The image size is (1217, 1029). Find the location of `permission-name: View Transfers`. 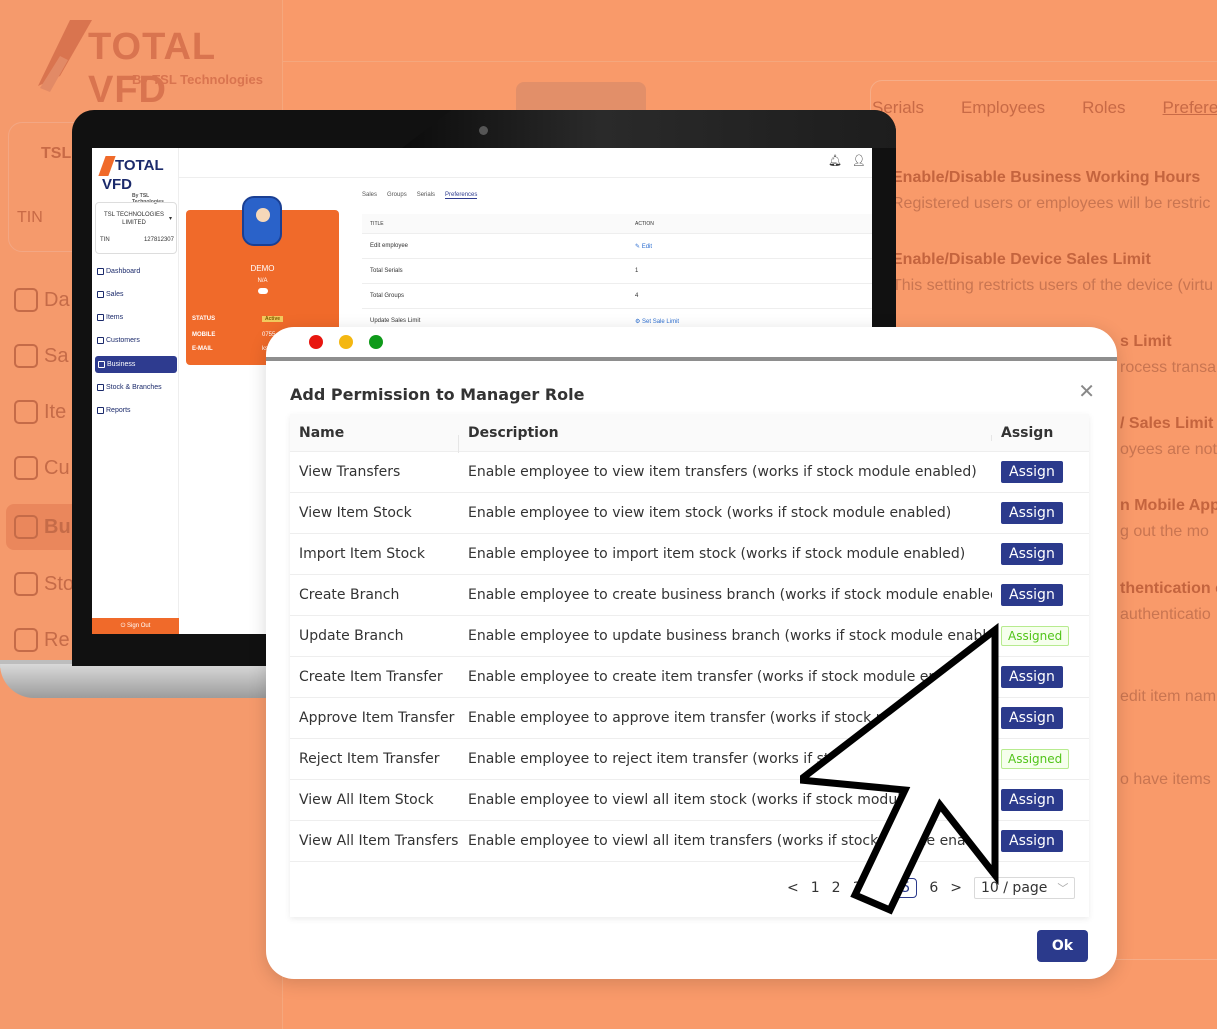

permission-name: View Transfers is located at coordinates (350, 472).